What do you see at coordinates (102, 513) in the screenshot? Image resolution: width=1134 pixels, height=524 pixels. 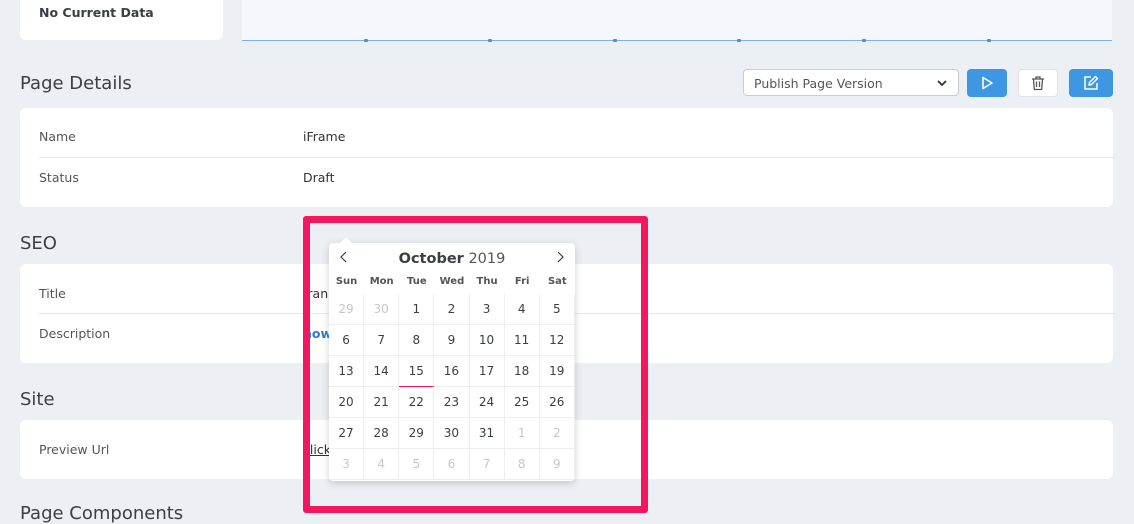 I see `page-components-title: Page Components` at bounding box center [102, 513].